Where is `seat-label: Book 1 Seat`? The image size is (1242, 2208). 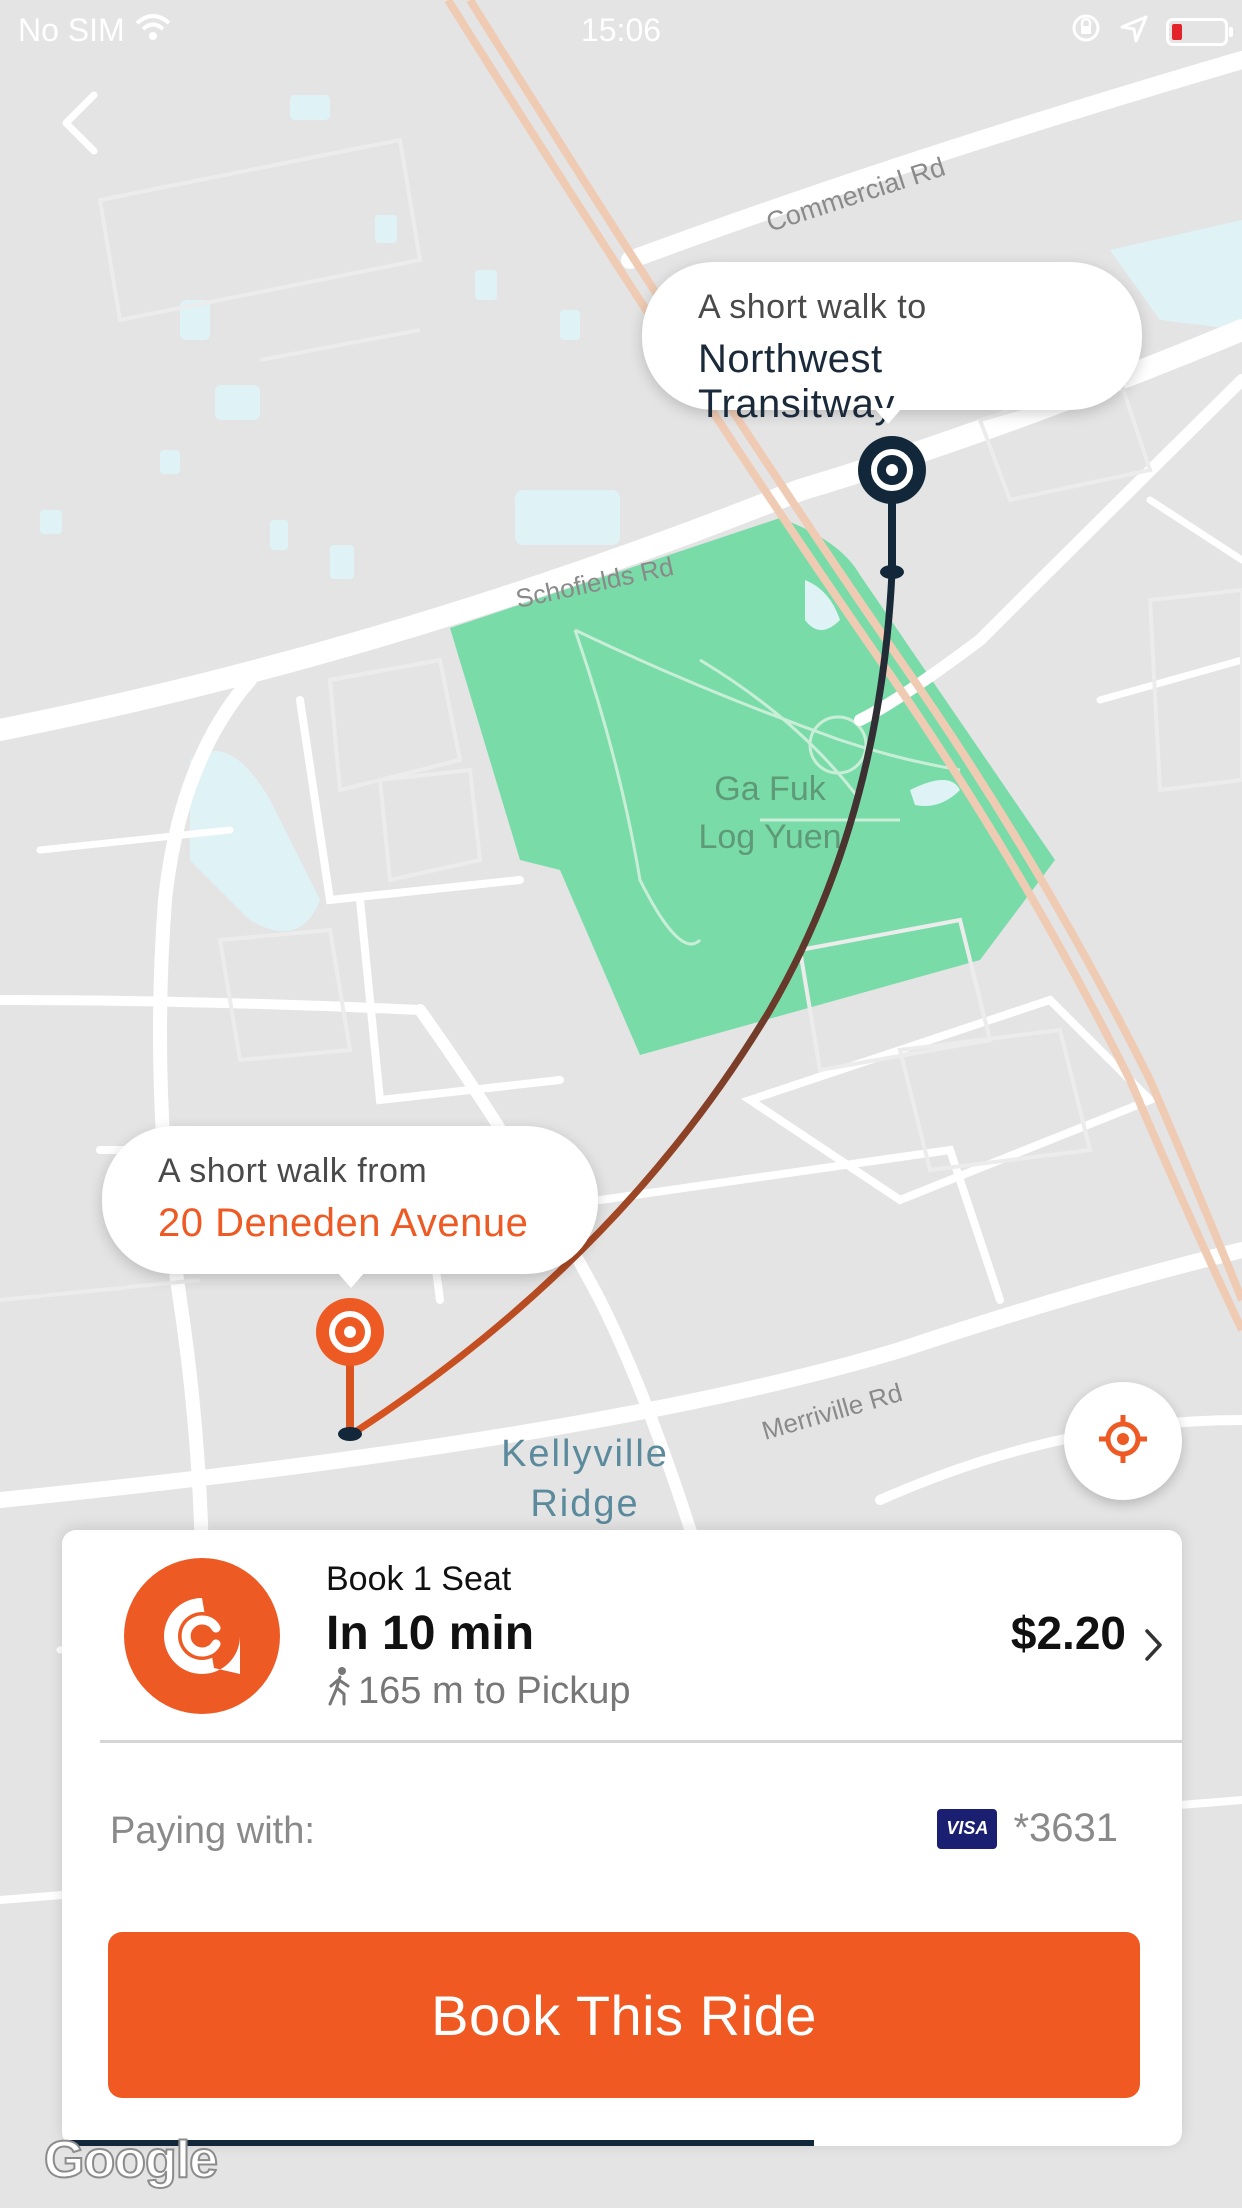 seat-label: Book 1 Seat is located at coordinates (419, 1579).